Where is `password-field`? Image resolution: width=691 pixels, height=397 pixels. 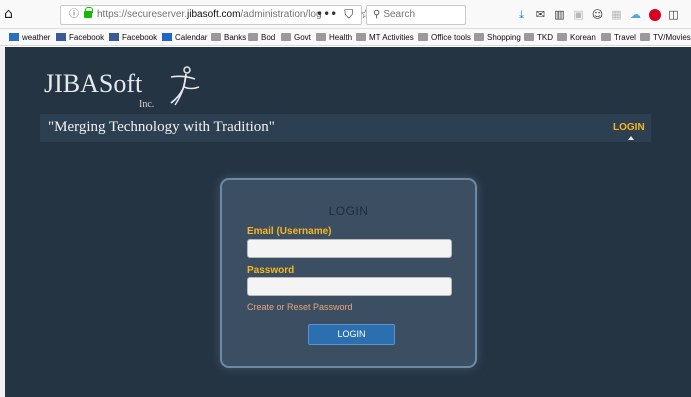
password-field is located at coordinates (349, 286).